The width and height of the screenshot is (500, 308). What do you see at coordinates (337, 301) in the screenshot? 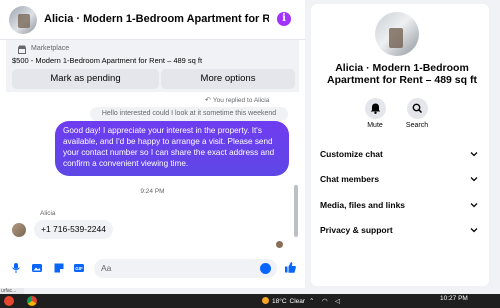
I see `volume-icon: ◁` at bounding box center [337, 301].